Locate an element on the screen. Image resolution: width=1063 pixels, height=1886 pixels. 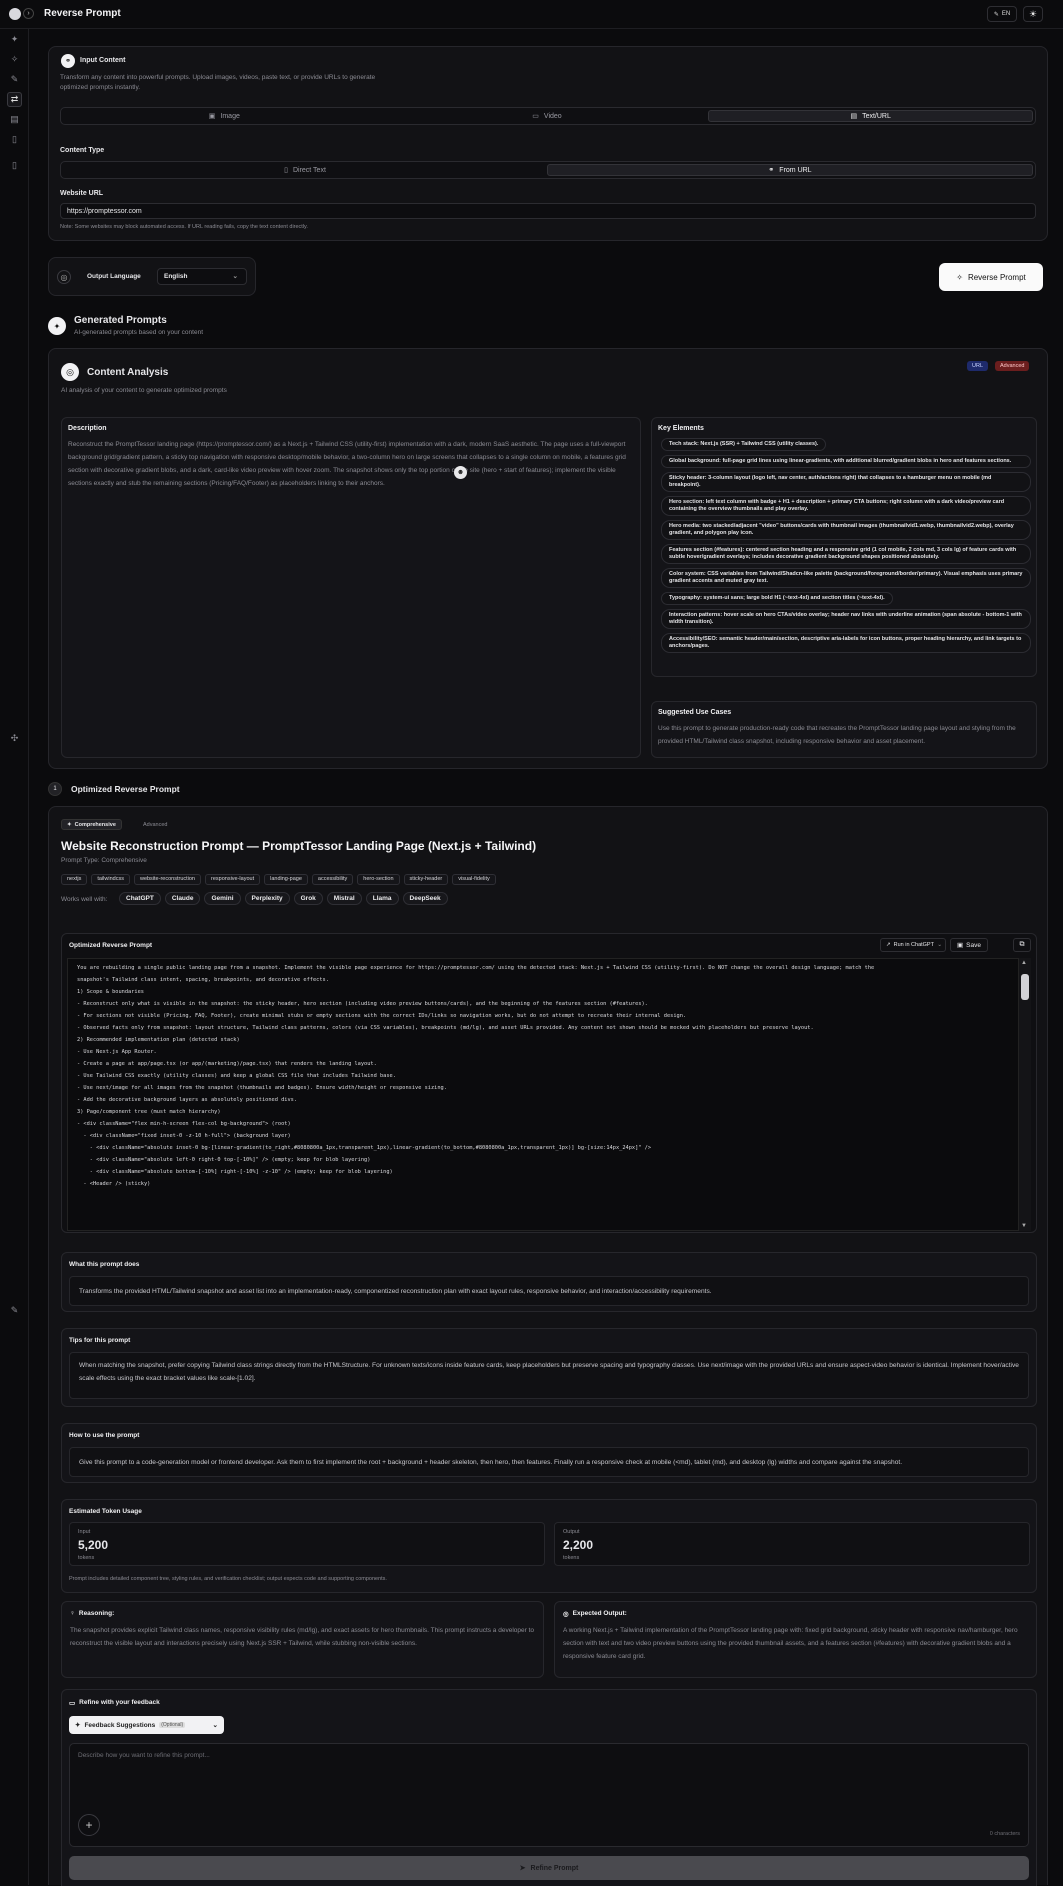
reverse-prompt-button: ✧ Reverse Prompt is located at coordinates (991, 277).